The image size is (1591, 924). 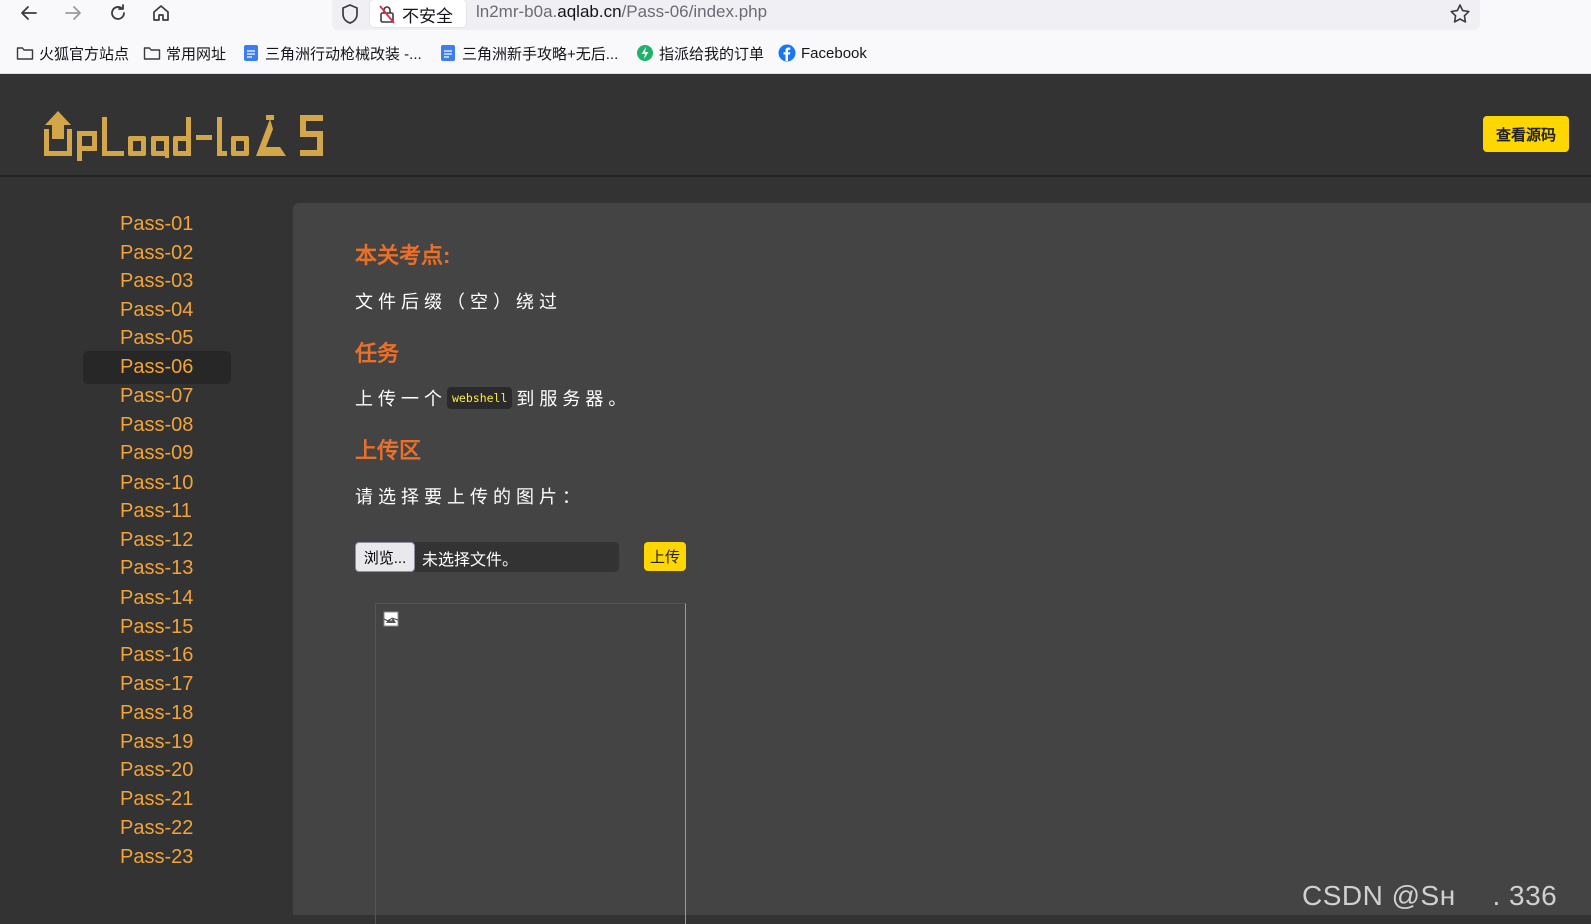 I want to click on broken-image-icon, so click(x=391, y=619).